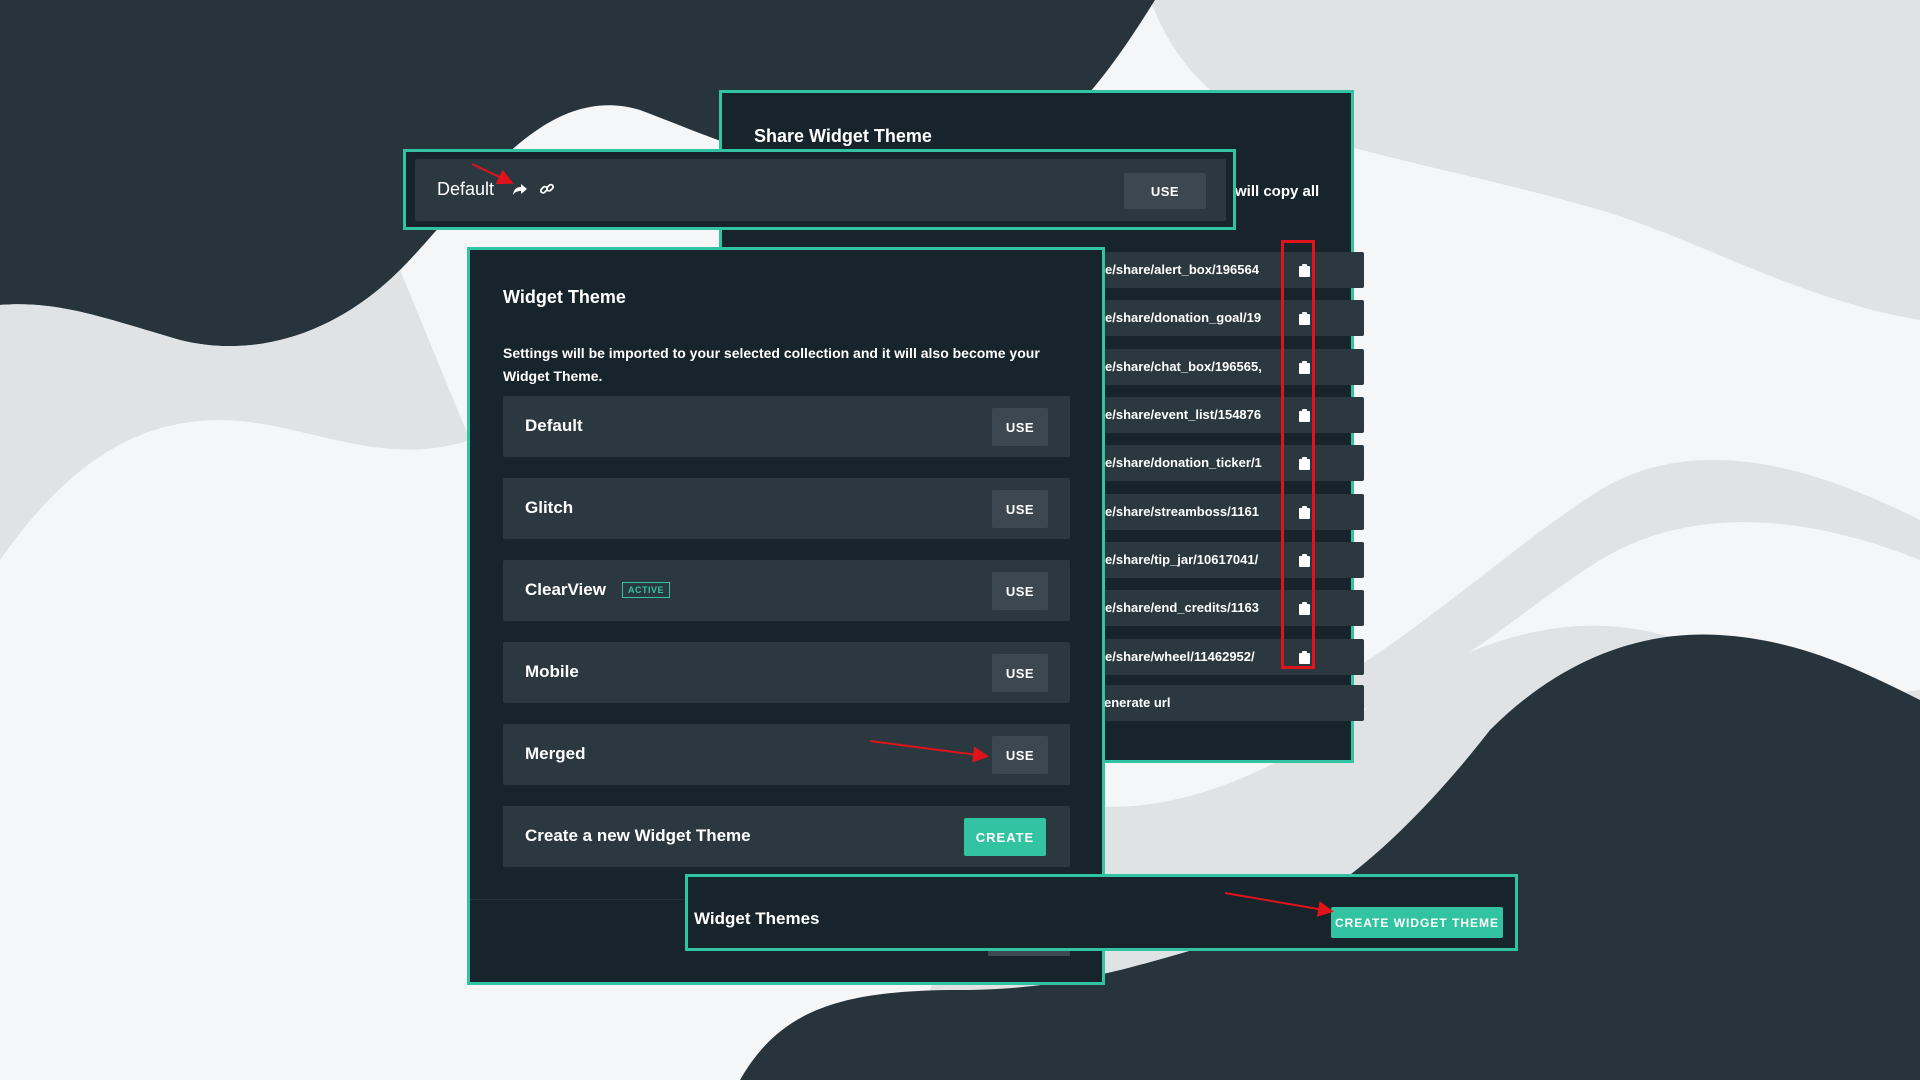  Describe the element at coordinates (1101, 912) in the screenshot. I see `widget-themes-bar: Widget Themes CREATE WIDGET THEME` at that location.